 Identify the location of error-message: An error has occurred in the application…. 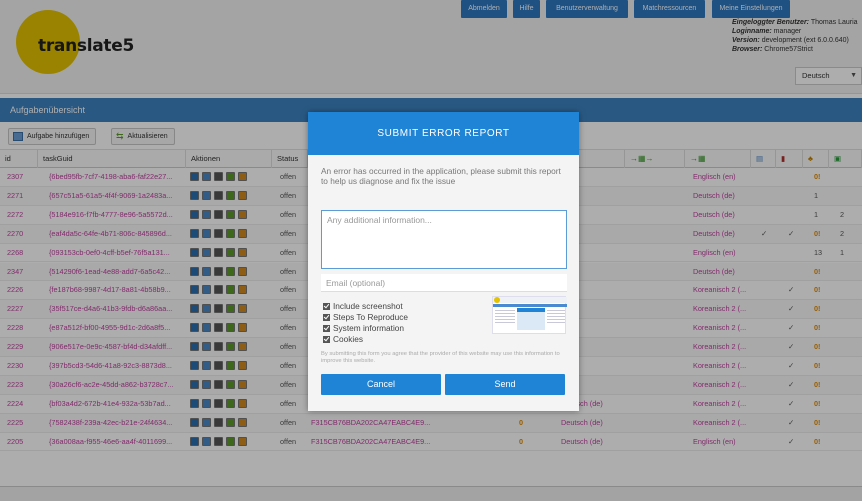
(441, 176).